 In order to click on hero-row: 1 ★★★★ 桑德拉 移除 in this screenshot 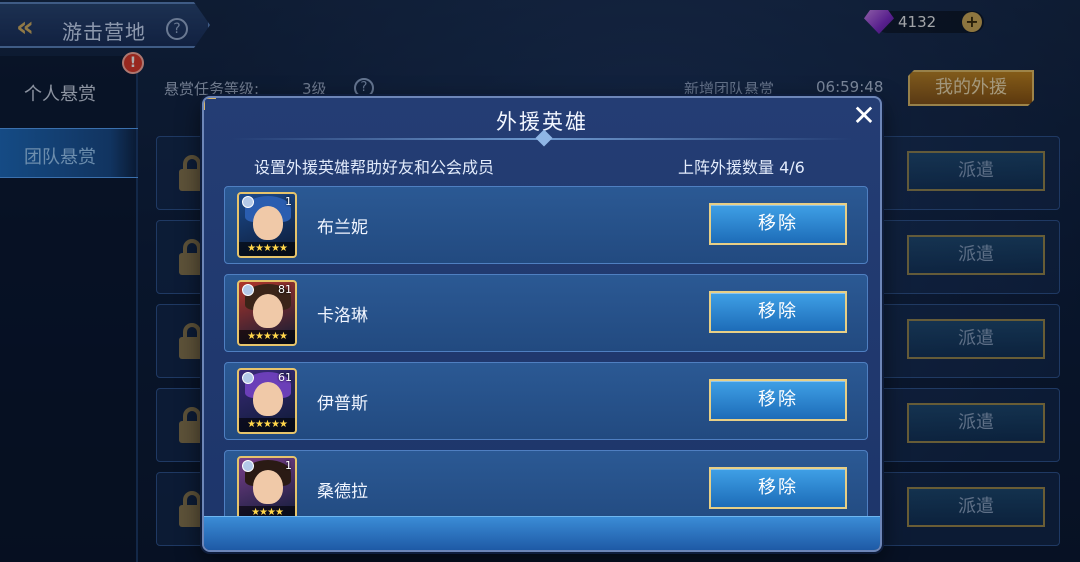, I will do `click(546, 483)`.